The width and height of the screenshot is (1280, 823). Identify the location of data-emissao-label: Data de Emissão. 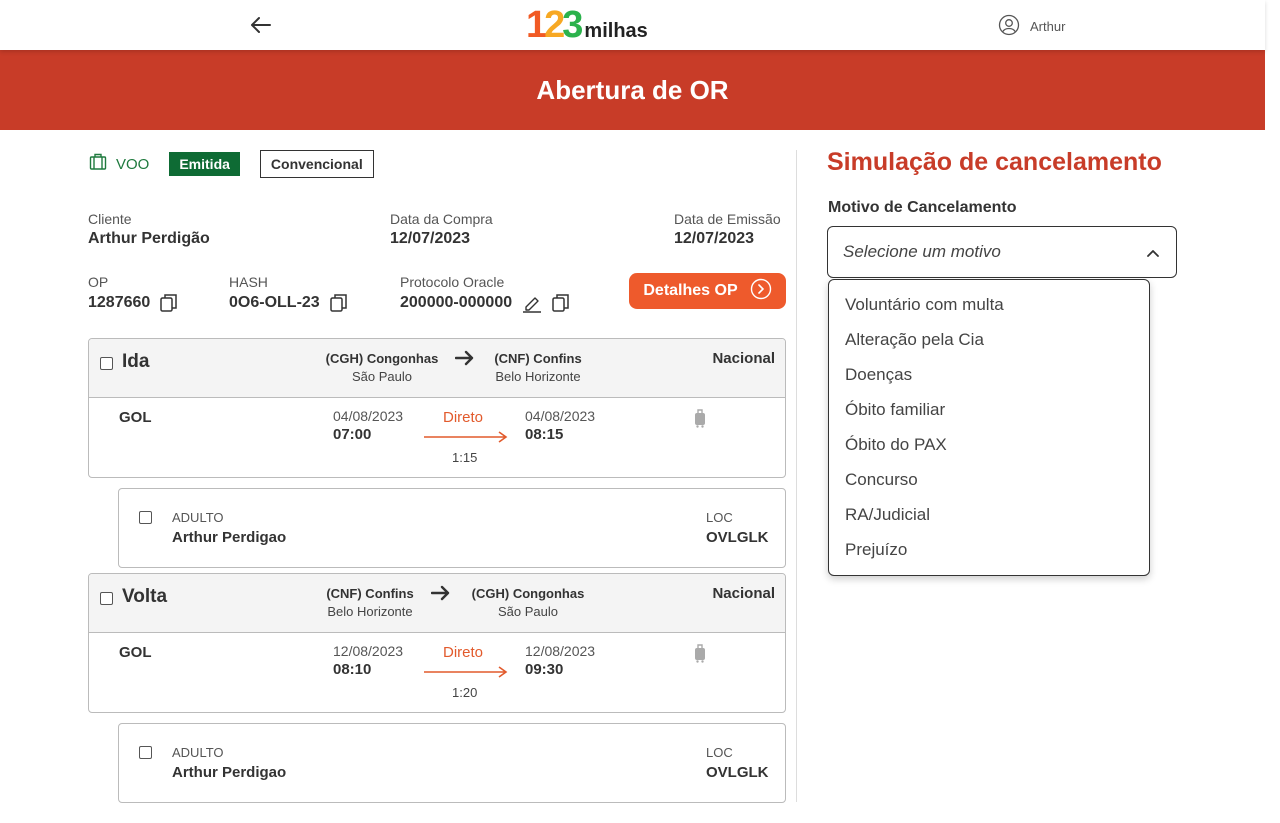
(727, 219).